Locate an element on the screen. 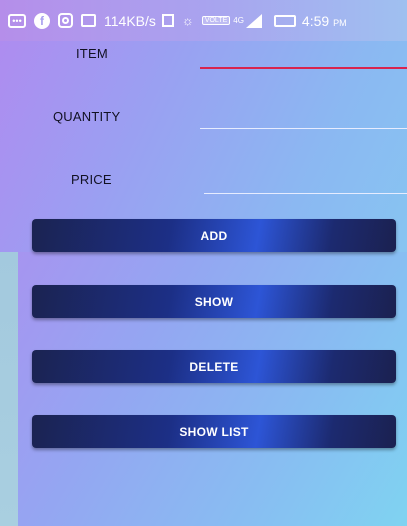 This screenshot has height=526, width=407. more-icon: ••• is located at coordinates (17, 20).